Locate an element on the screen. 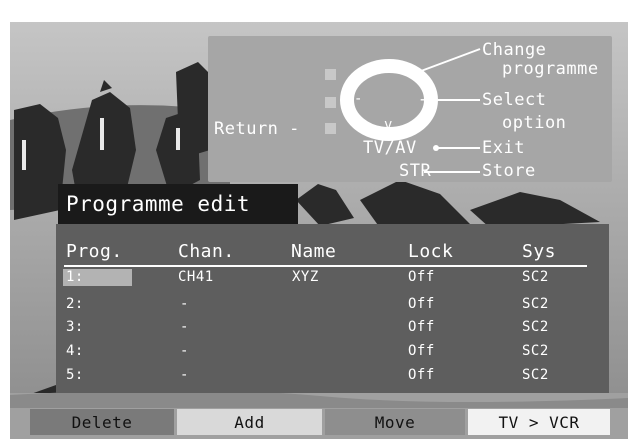 The width and height of the screenshot is (638, 439). prog-cell: 2: is located at coordinates (75, 304).